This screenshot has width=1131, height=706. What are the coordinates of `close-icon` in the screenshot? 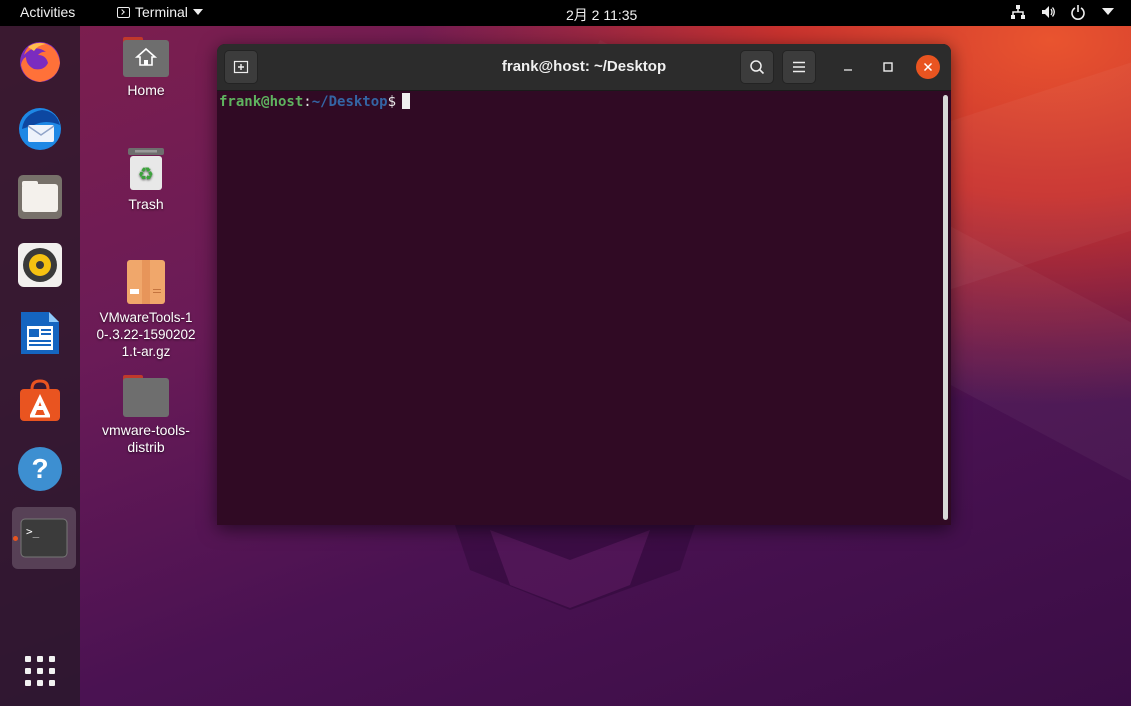 It's located at (928, 67).